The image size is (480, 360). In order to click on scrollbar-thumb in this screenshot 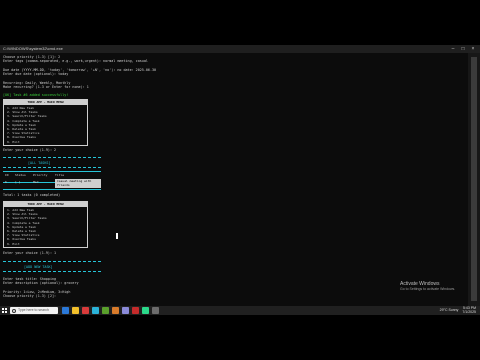, I will do `click(474, 179)`.